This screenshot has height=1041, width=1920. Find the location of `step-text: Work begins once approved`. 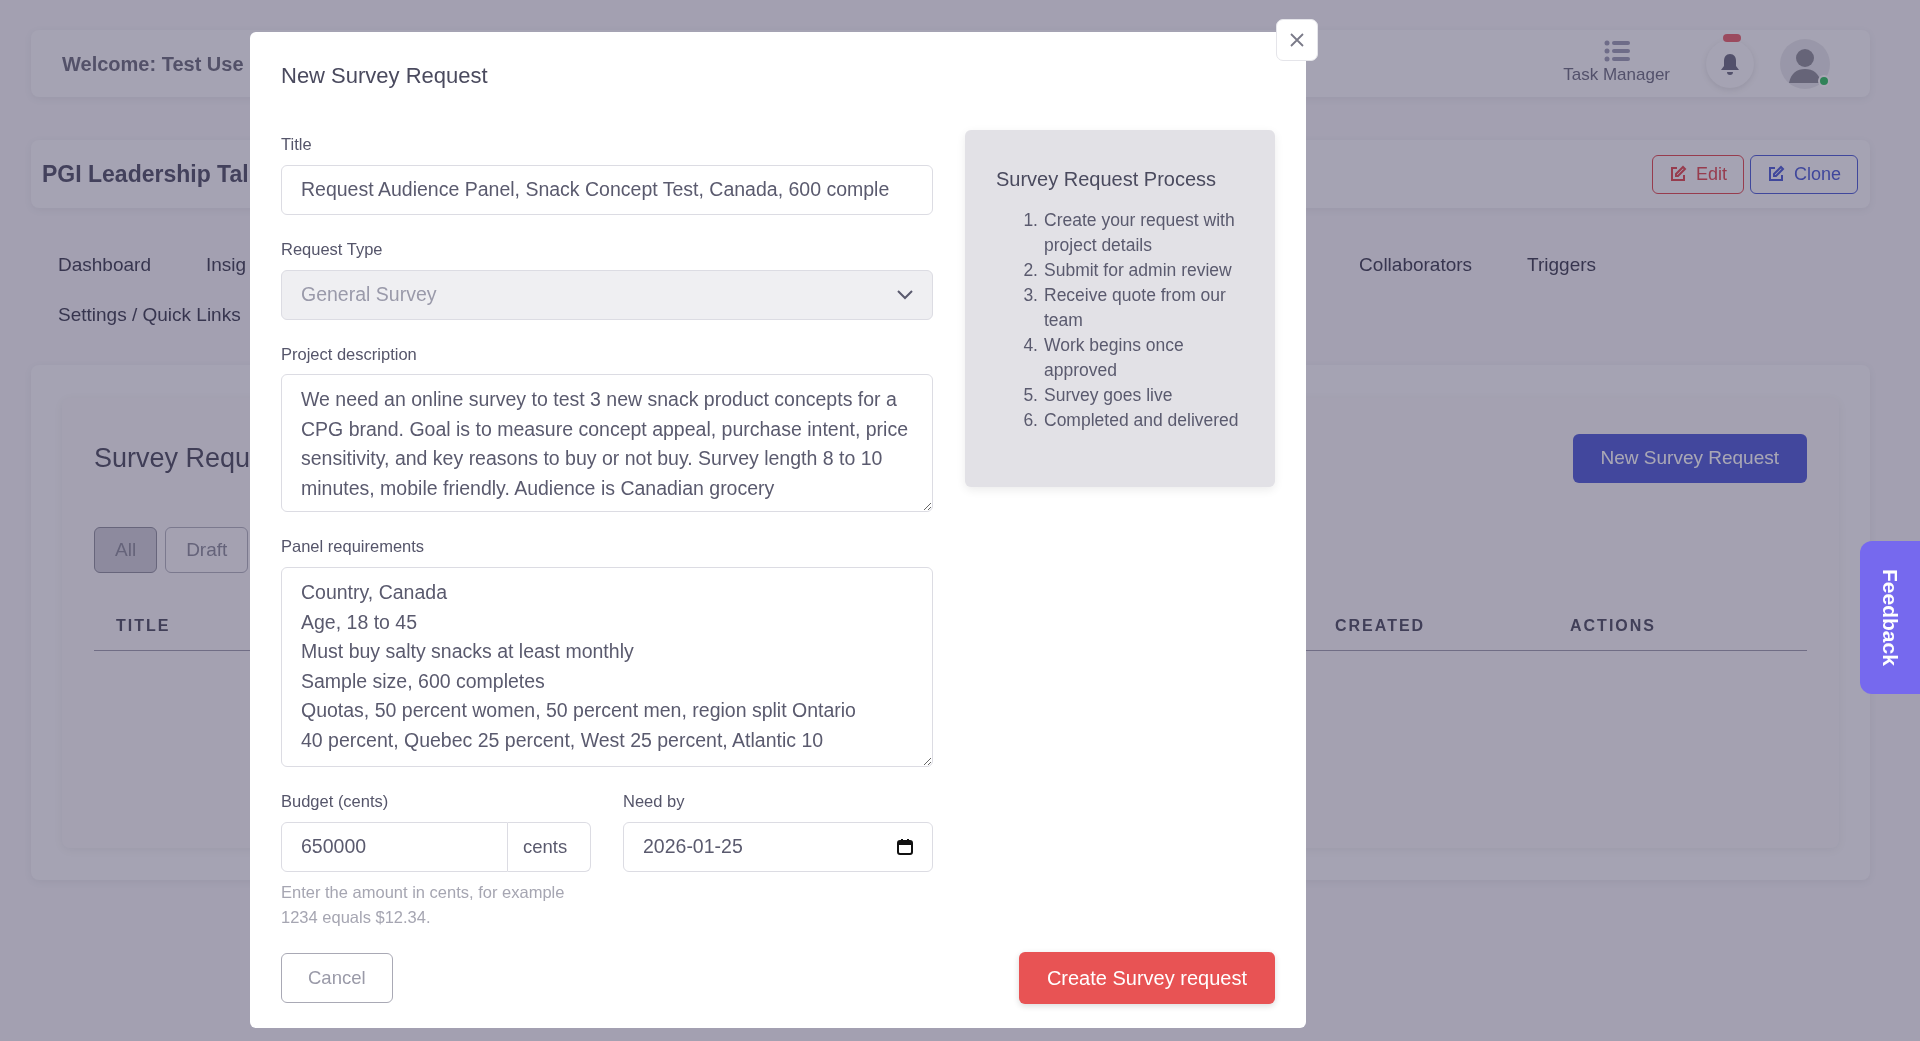

step-text: Work begins once approved is located at coordinates (1114, 358).